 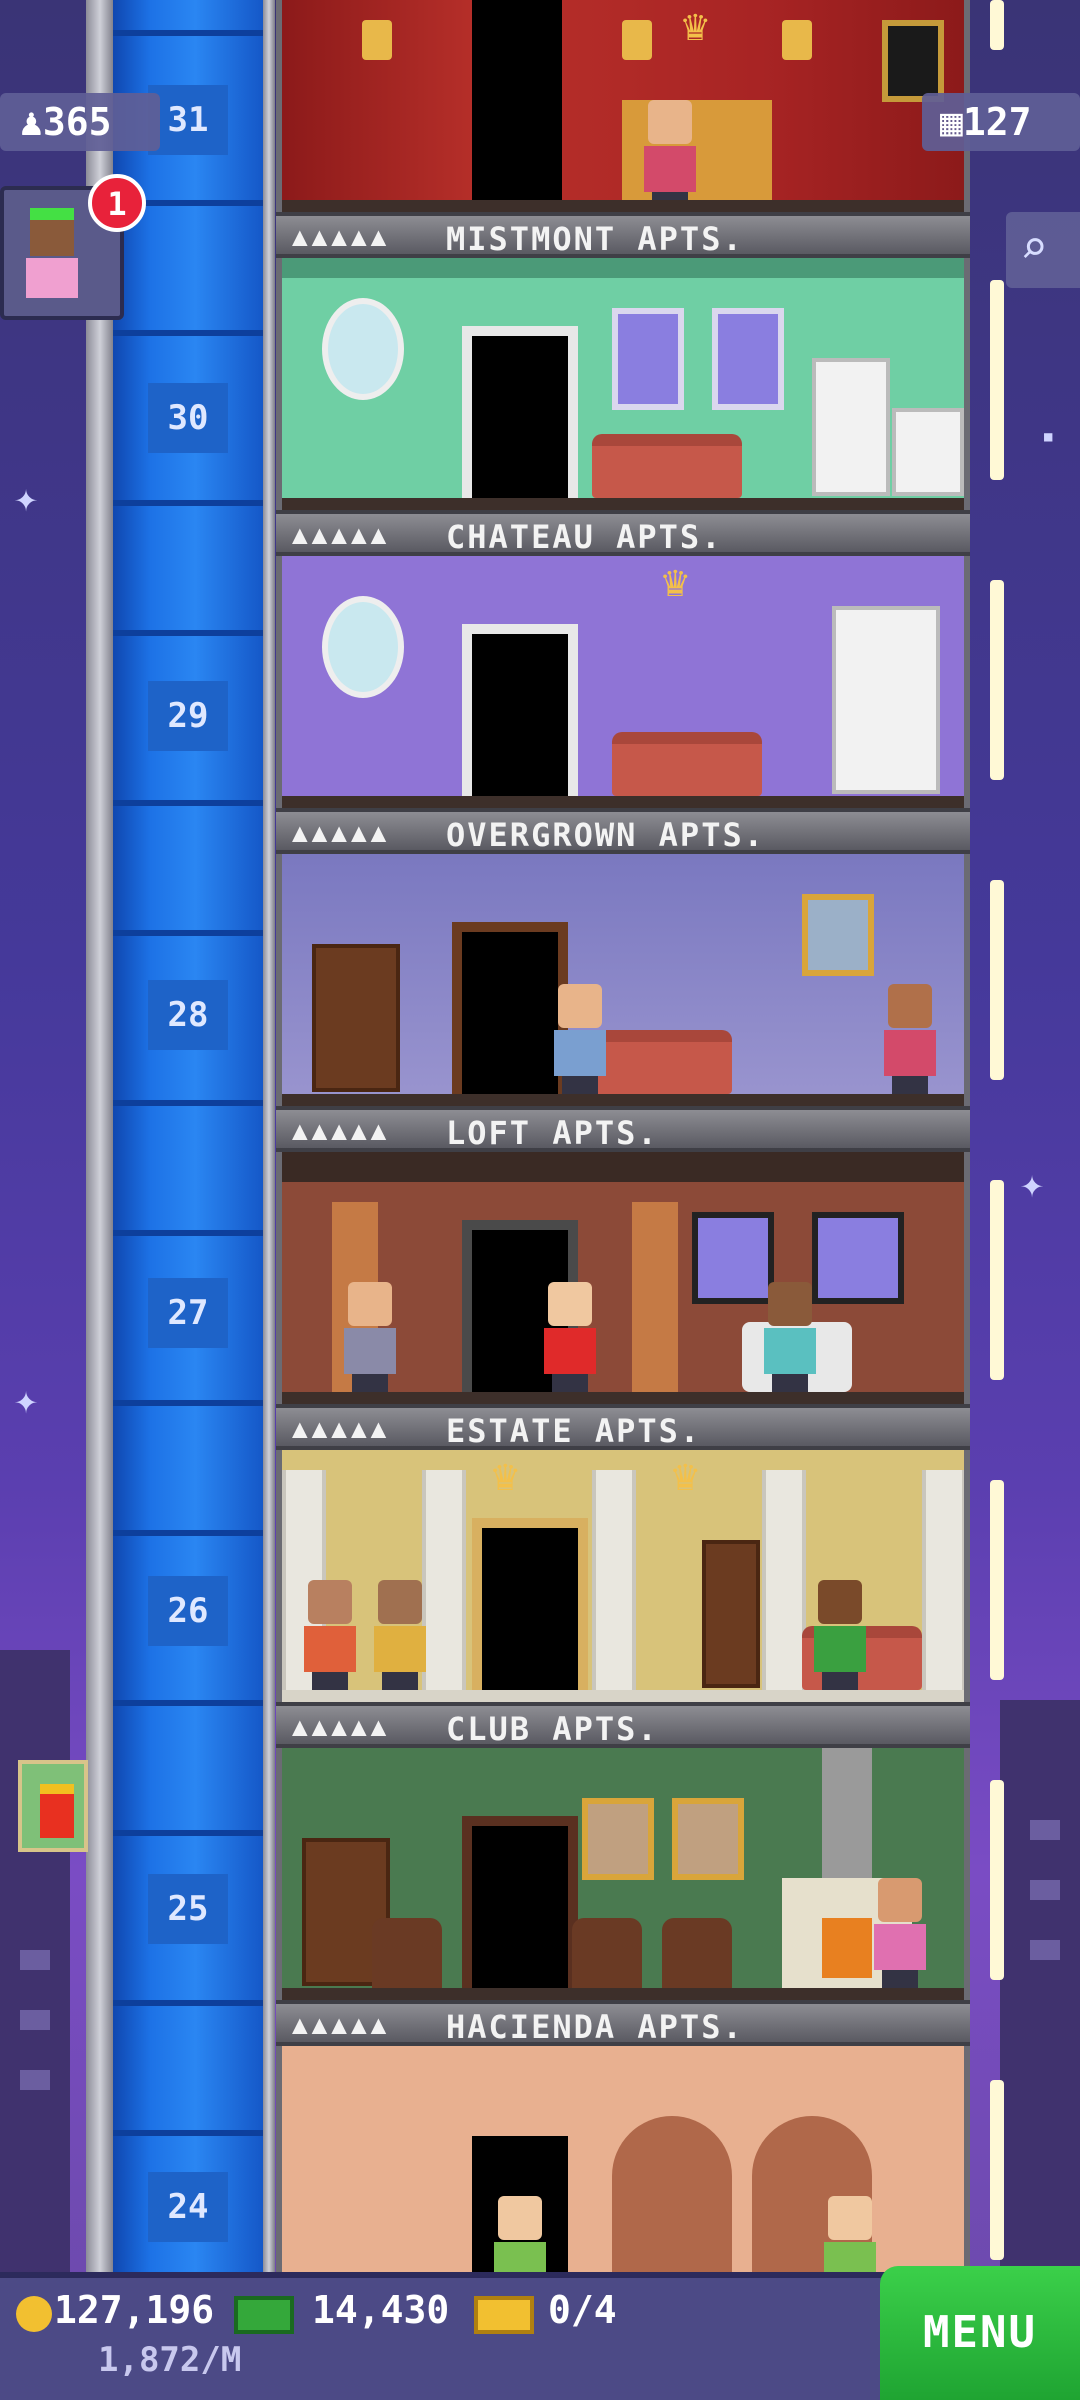 I want to click on search-button: ⌕, so click(x=1043, y=250).